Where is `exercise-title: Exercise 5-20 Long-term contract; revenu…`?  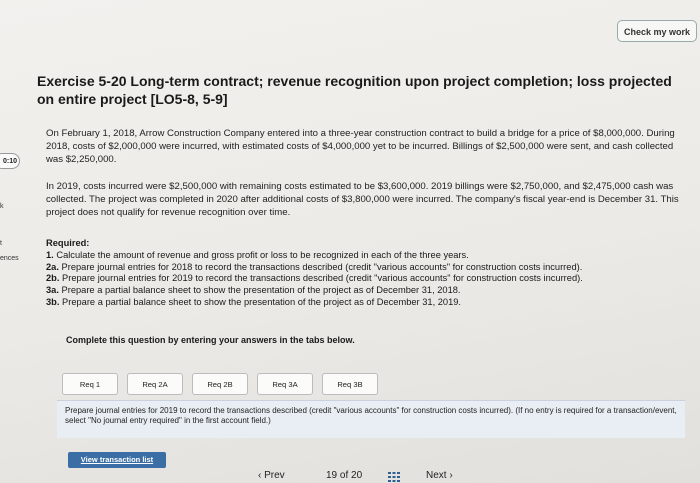 exercise-title: Exercise 5-20 Long-term contract; revenu… is located at coordinates (354, 90).